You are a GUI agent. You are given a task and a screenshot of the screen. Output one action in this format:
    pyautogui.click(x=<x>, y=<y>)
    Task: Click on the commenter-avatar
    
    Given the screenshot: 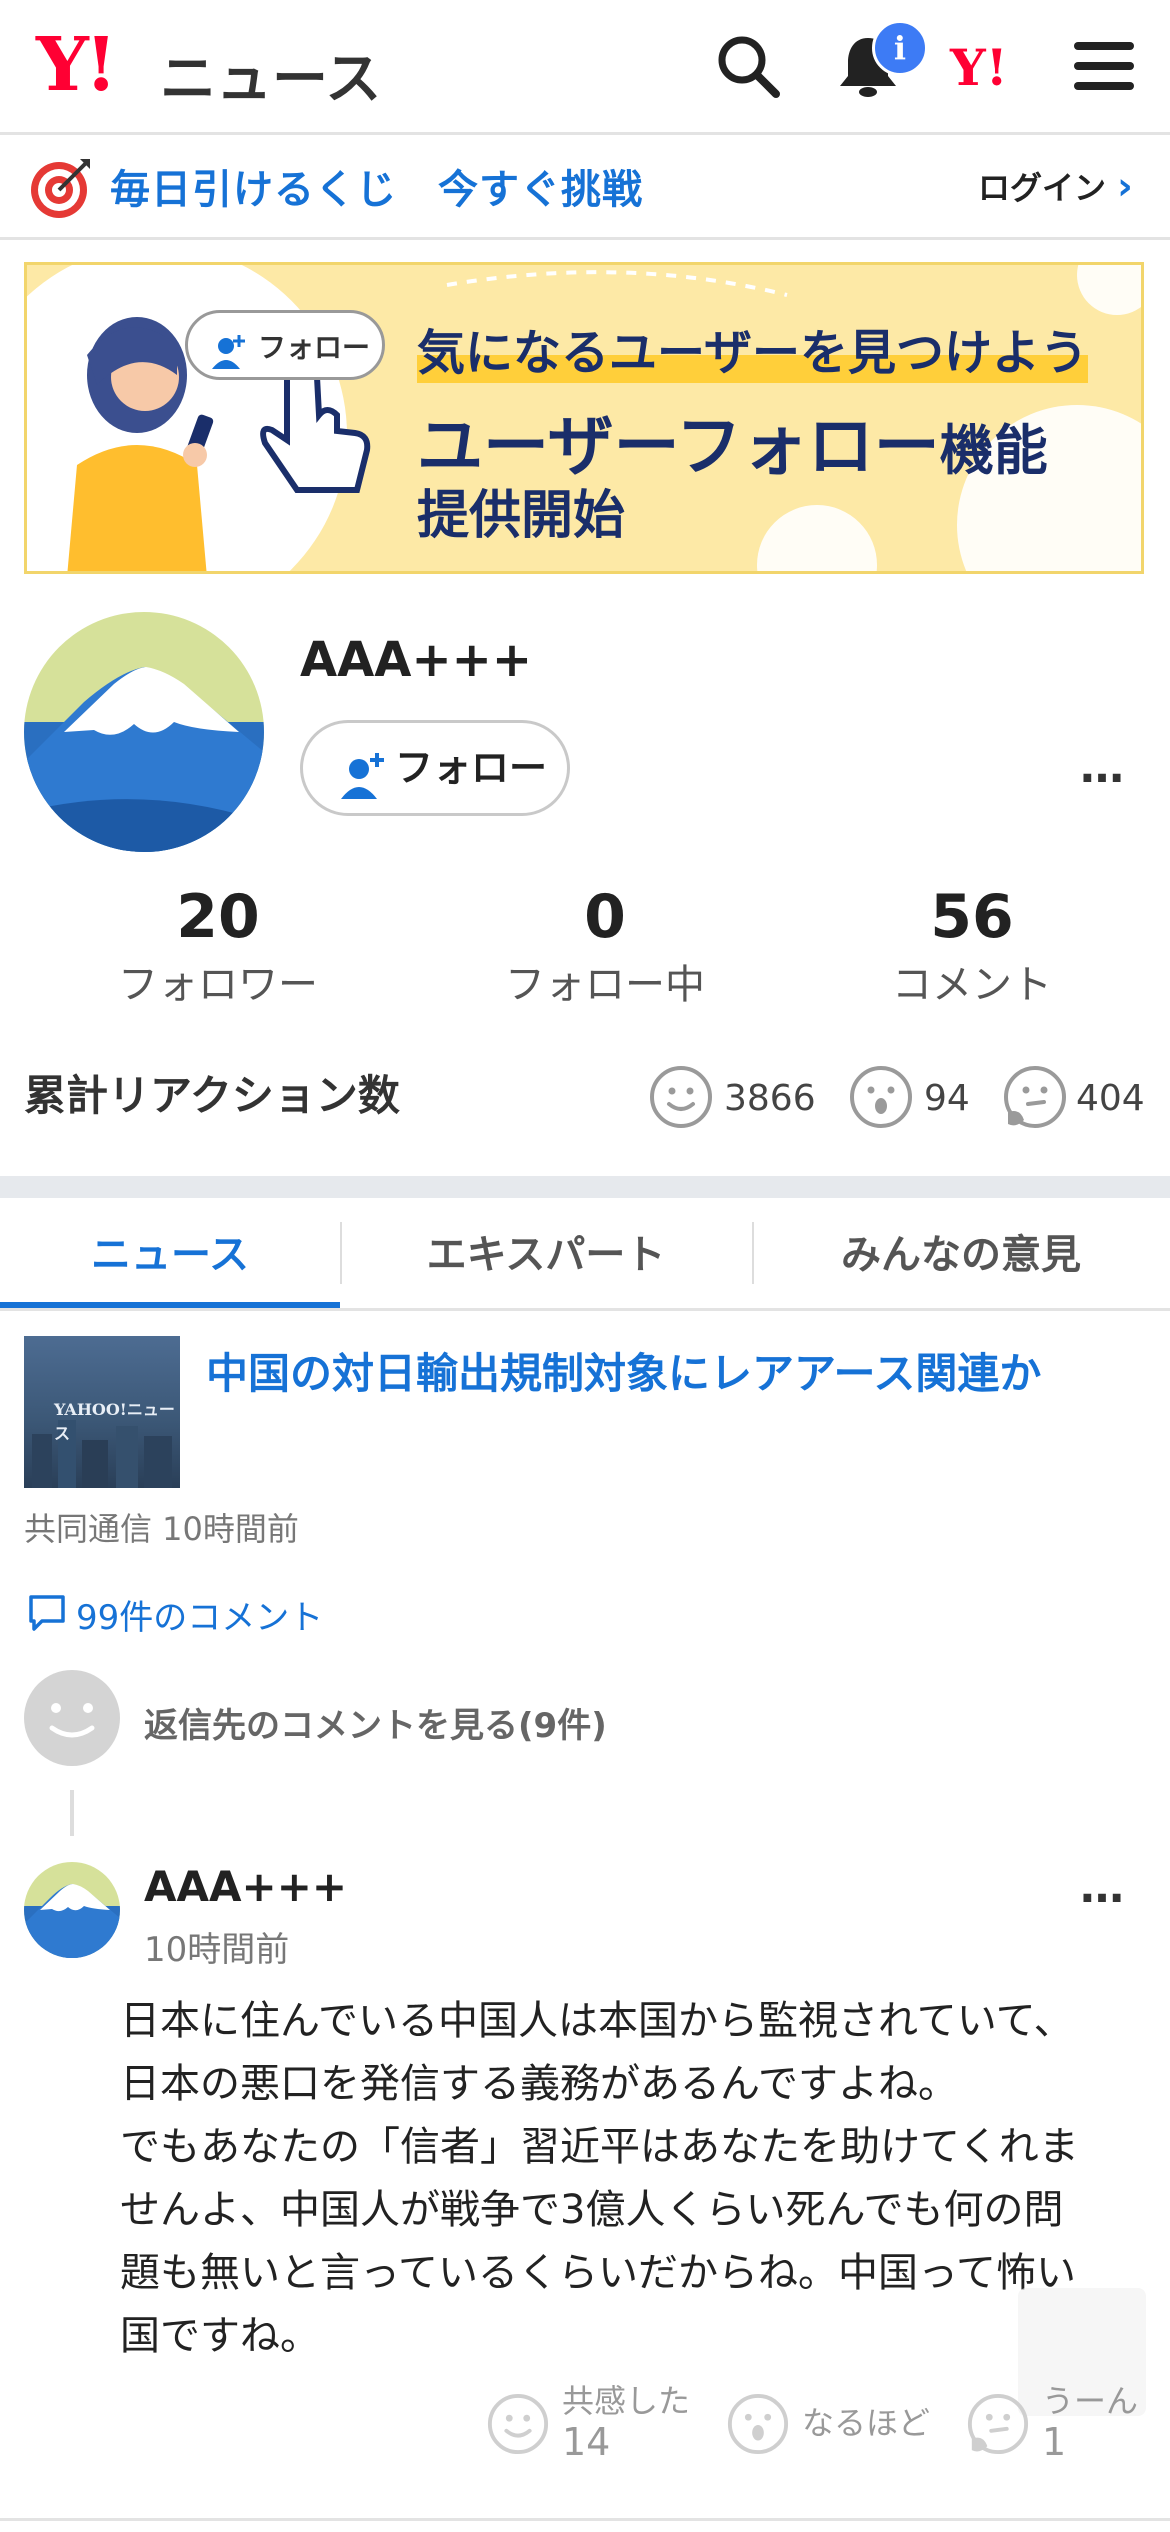 What is the action you would take?
    pyautogui.click(x=72, y=1910)
    